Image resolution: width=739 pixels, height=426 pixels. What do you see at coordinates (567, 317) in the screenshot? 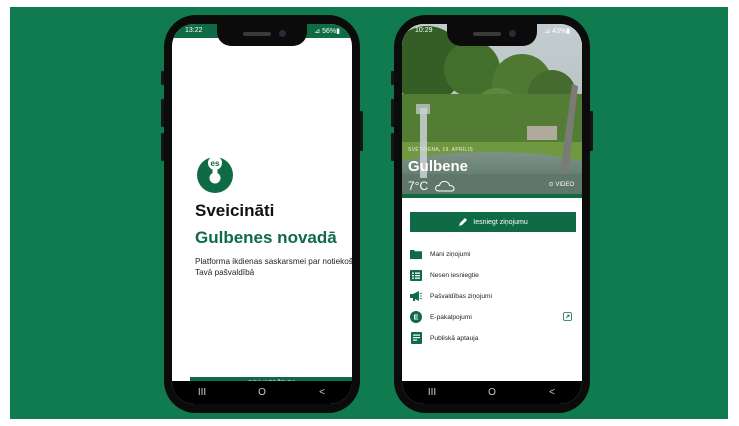
I see `external-link-icon` at bounding box center [567, 317].